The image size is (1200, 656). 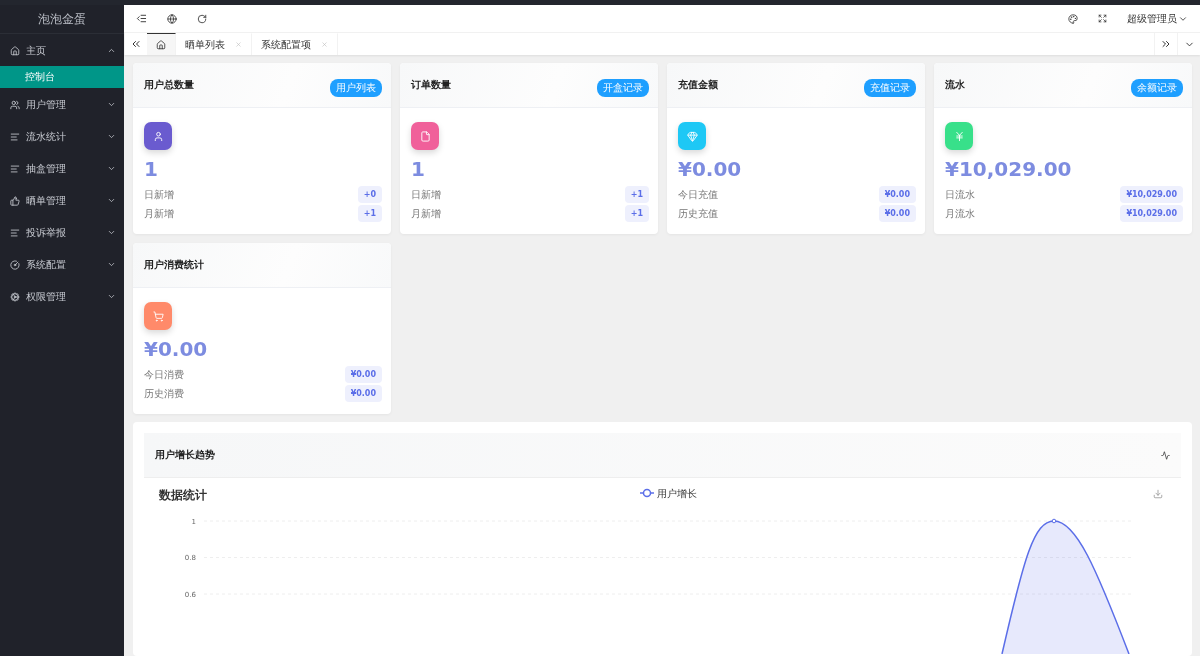 I want to click on card-title: 用户总数量, so click(x=169, y=85).